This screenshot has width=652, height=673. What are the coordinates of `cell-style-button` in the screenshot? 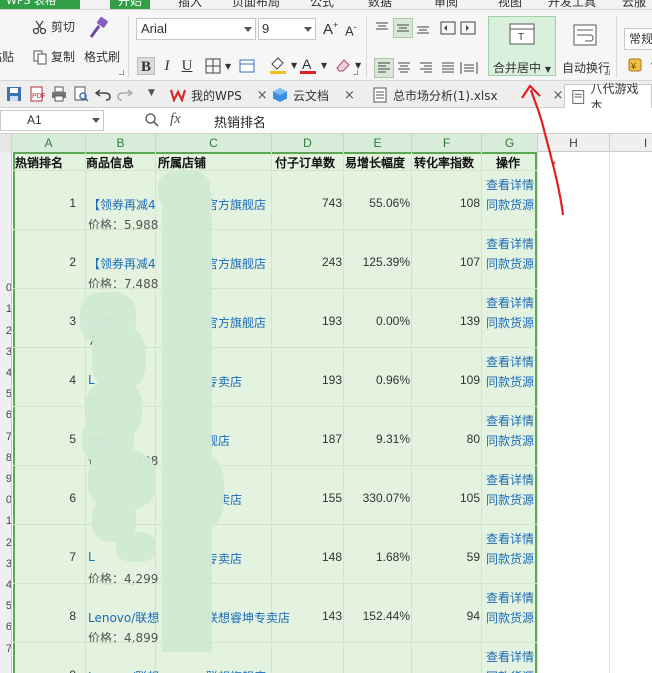 It's located at (247, 66).